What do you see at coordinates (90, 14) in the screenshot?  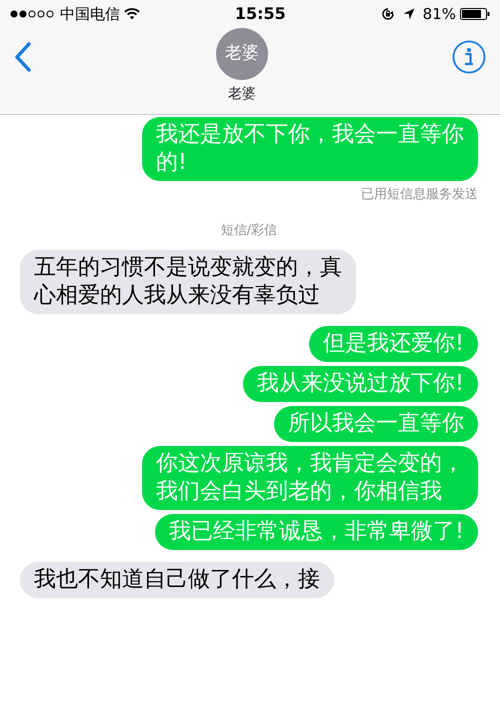 I see `carrier-name: 中国电信` at bounding box center [90, 14].